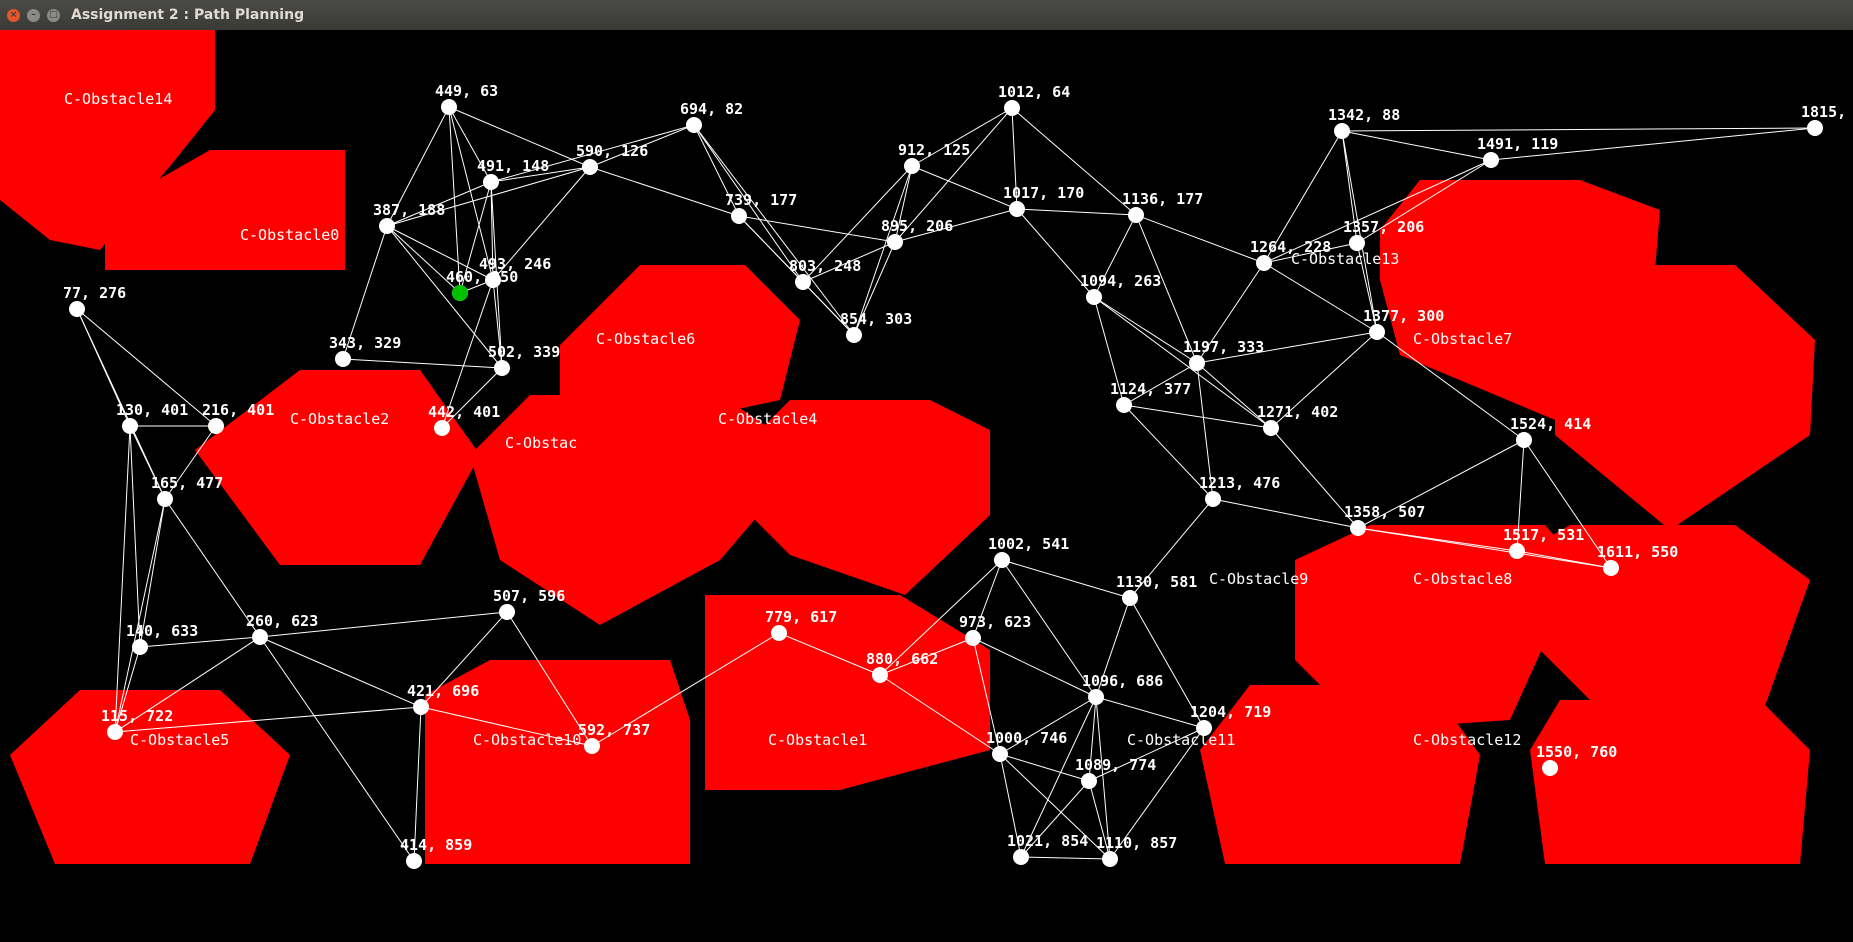  Describe the element at coordinates (1467, 740) in the screenshot. I see `obstacle-label: C-Obstacle12` at that location.